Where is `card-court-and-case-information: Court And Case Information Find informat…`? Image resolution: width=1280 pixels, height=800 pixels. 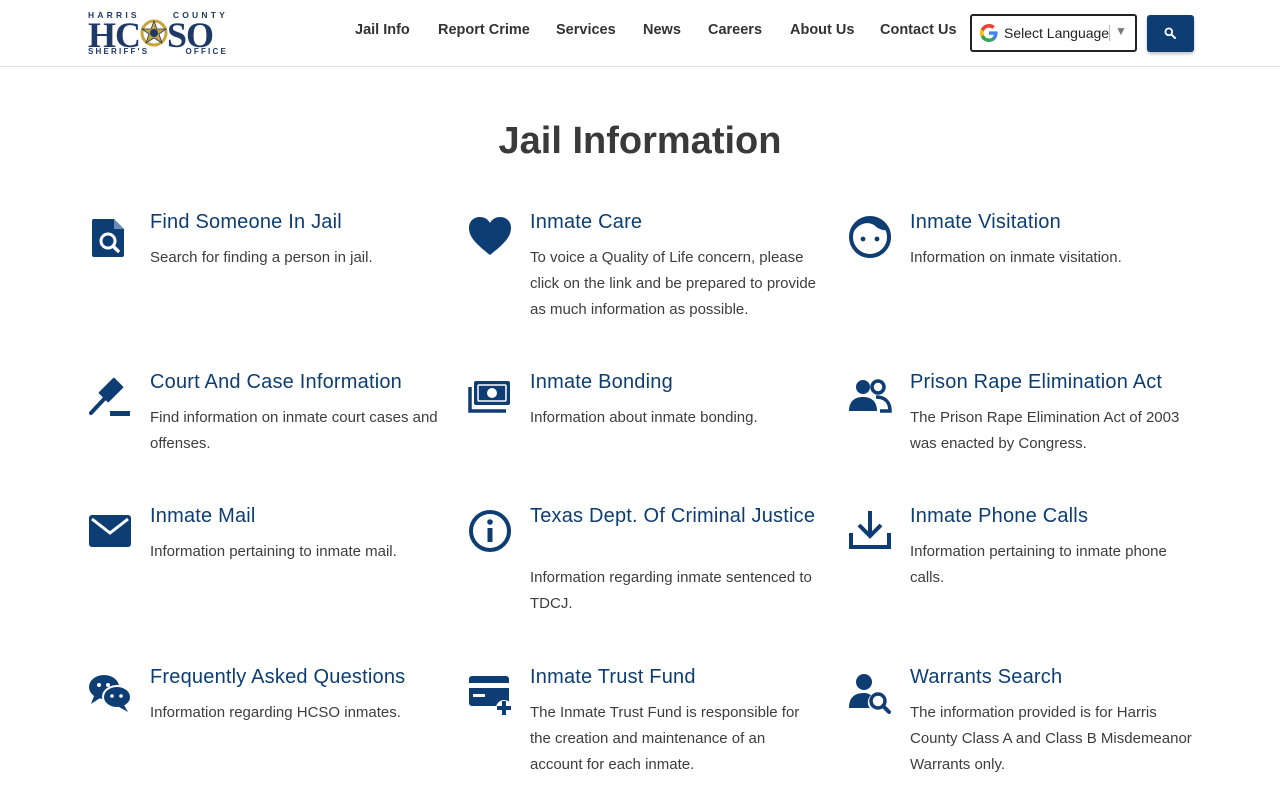
card-court-and-case-information: Court And Case Information Find informat… is located at coordinates (268, 424).